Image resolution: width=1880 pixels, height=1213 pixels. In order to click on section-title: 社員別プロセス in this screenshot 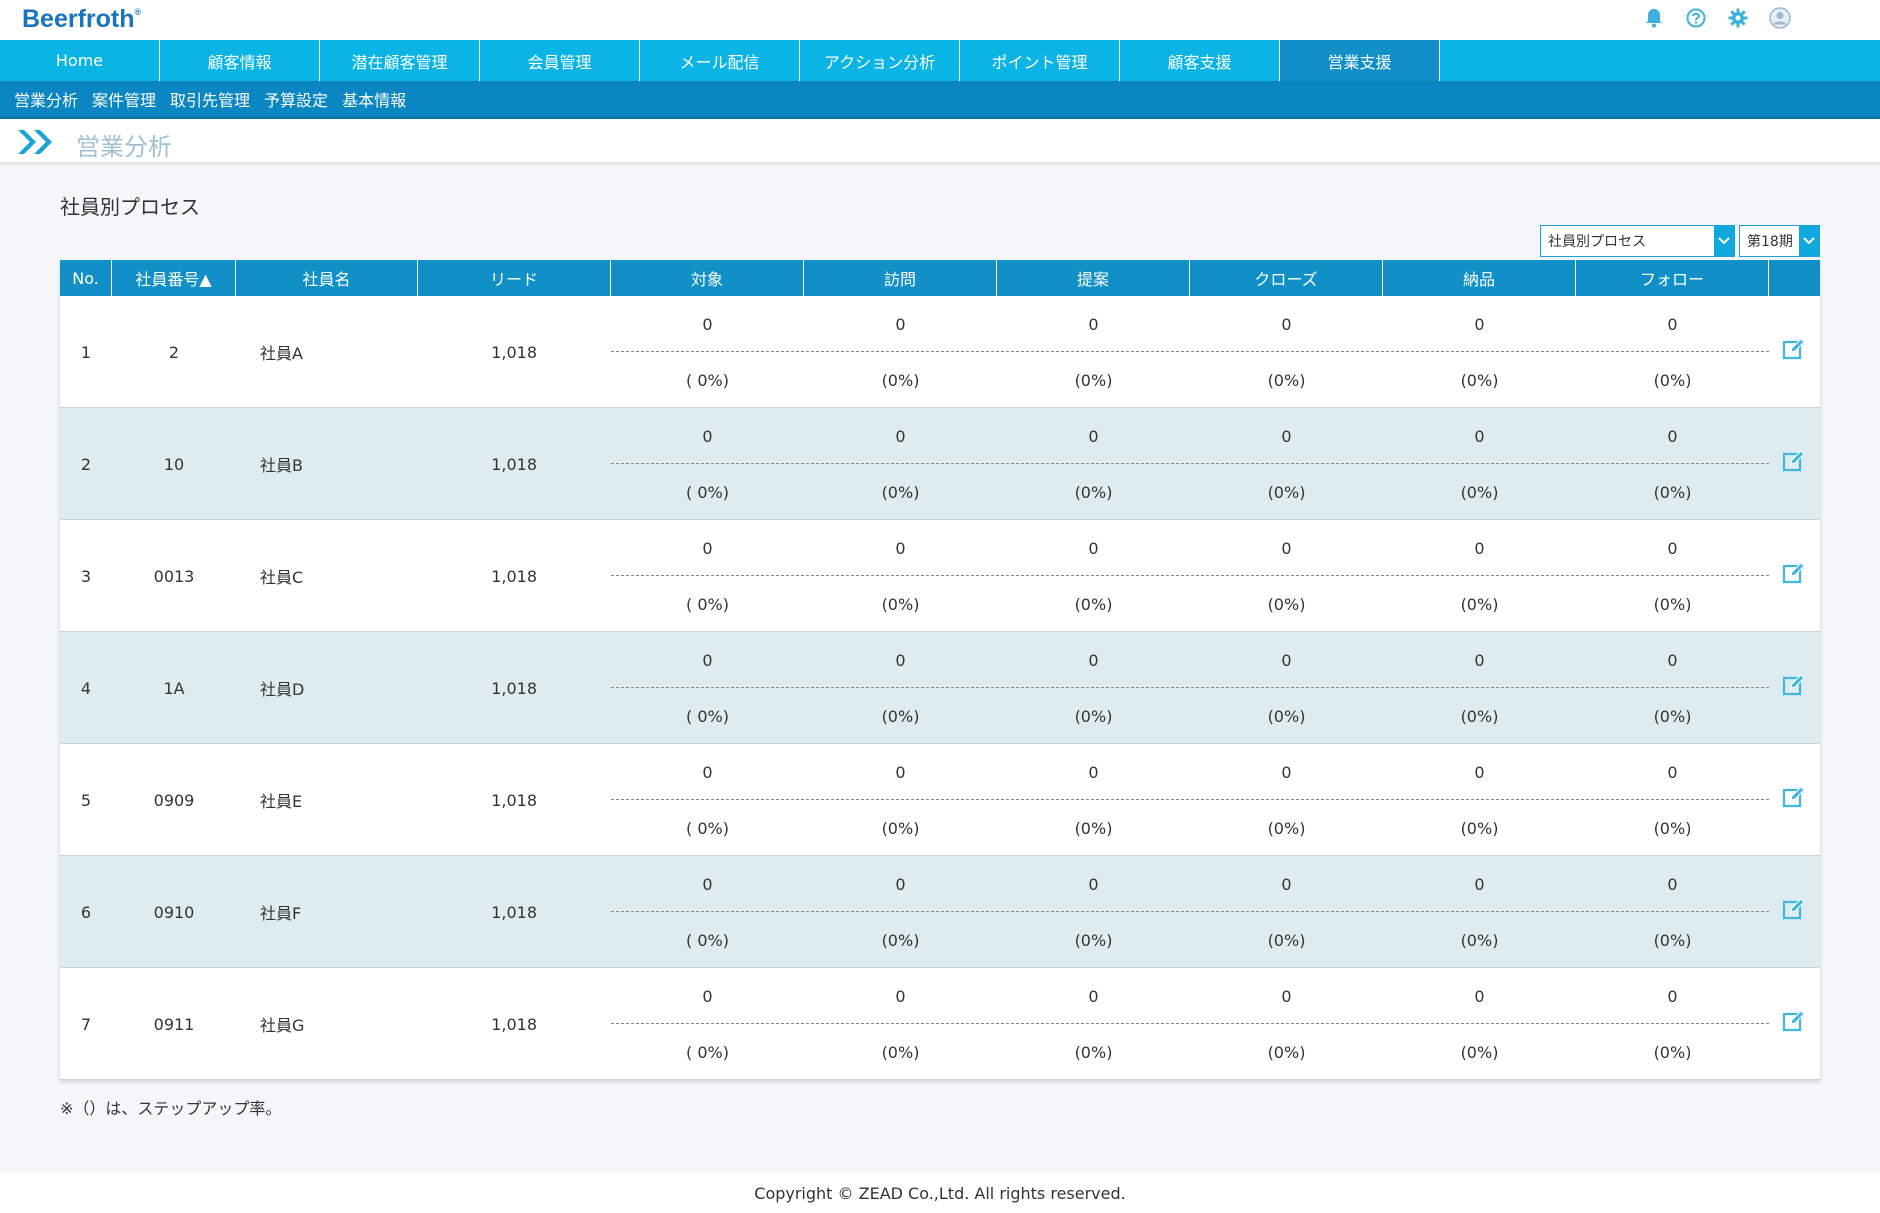, I will do `click(130, 207)`.